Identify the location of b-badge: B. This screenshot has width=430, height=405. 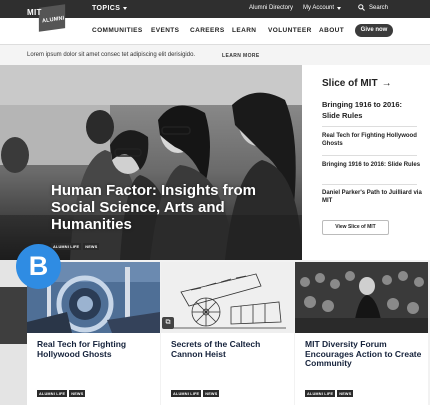
(38, 266).